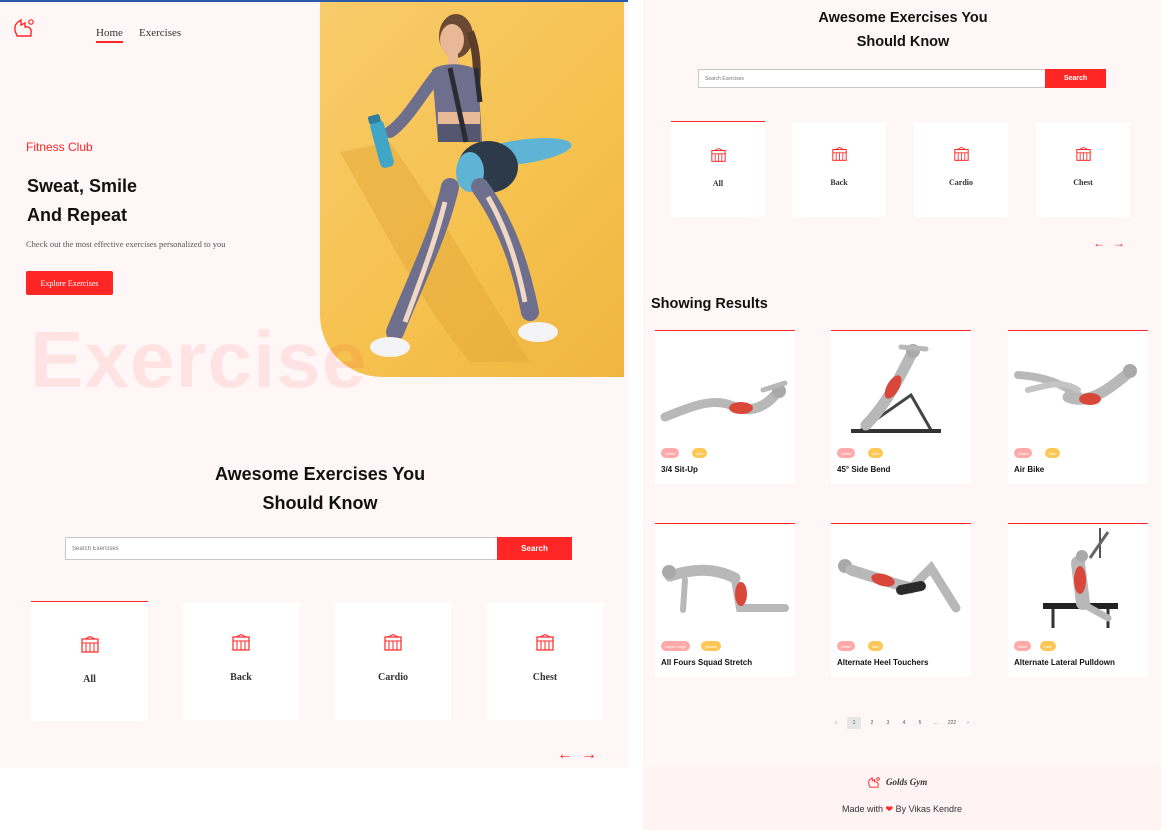  Describe the element at coordinates (928, 809) in the screenshot. I see `footer-author: By Vikas Kendre` at that location.